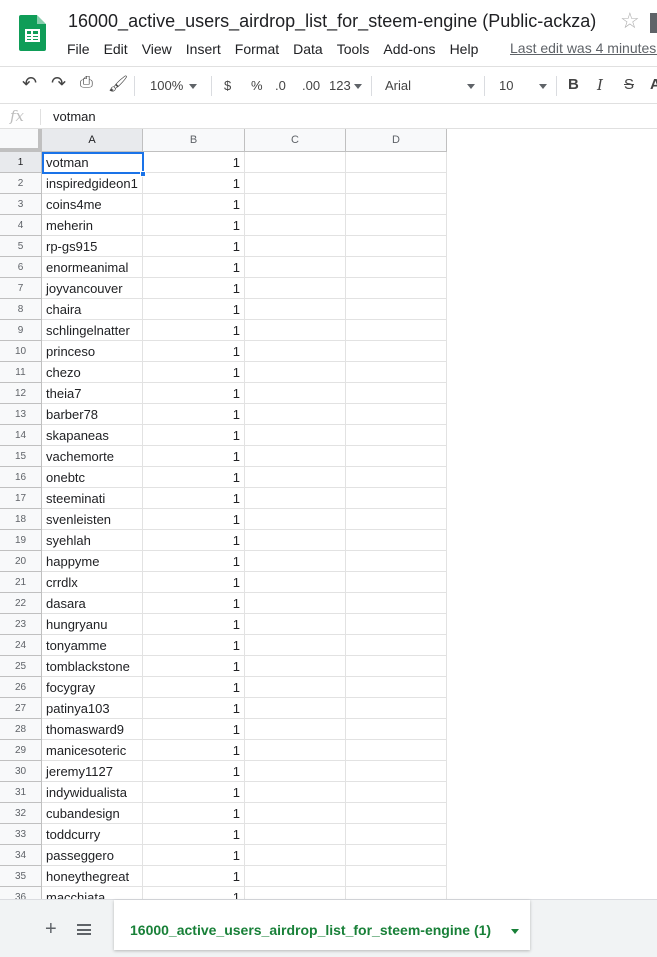  What do you see at coordinates (21, 183) in the screenshot?
I see `row-header: 2` at bounding box center [21, 183].